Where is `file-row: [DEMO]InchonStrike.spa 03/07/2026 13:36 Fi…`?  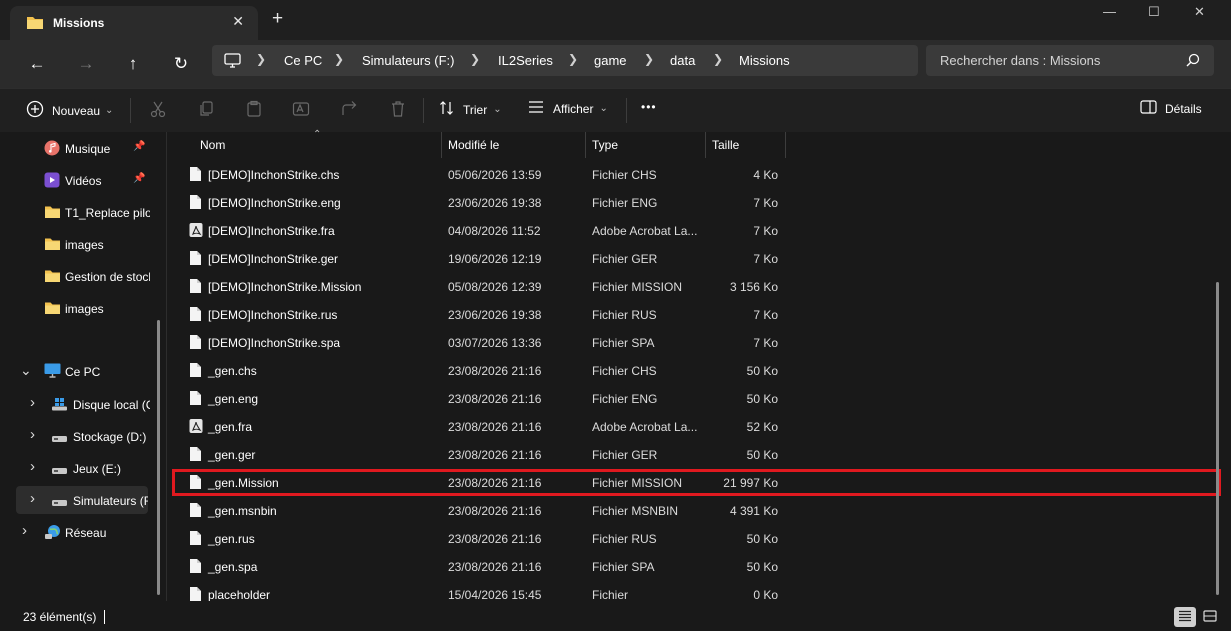 file-row: [DEMO]InchonStrike.spa 03/07/2026 13:36 Fi… is located at coordinates (699, 342).